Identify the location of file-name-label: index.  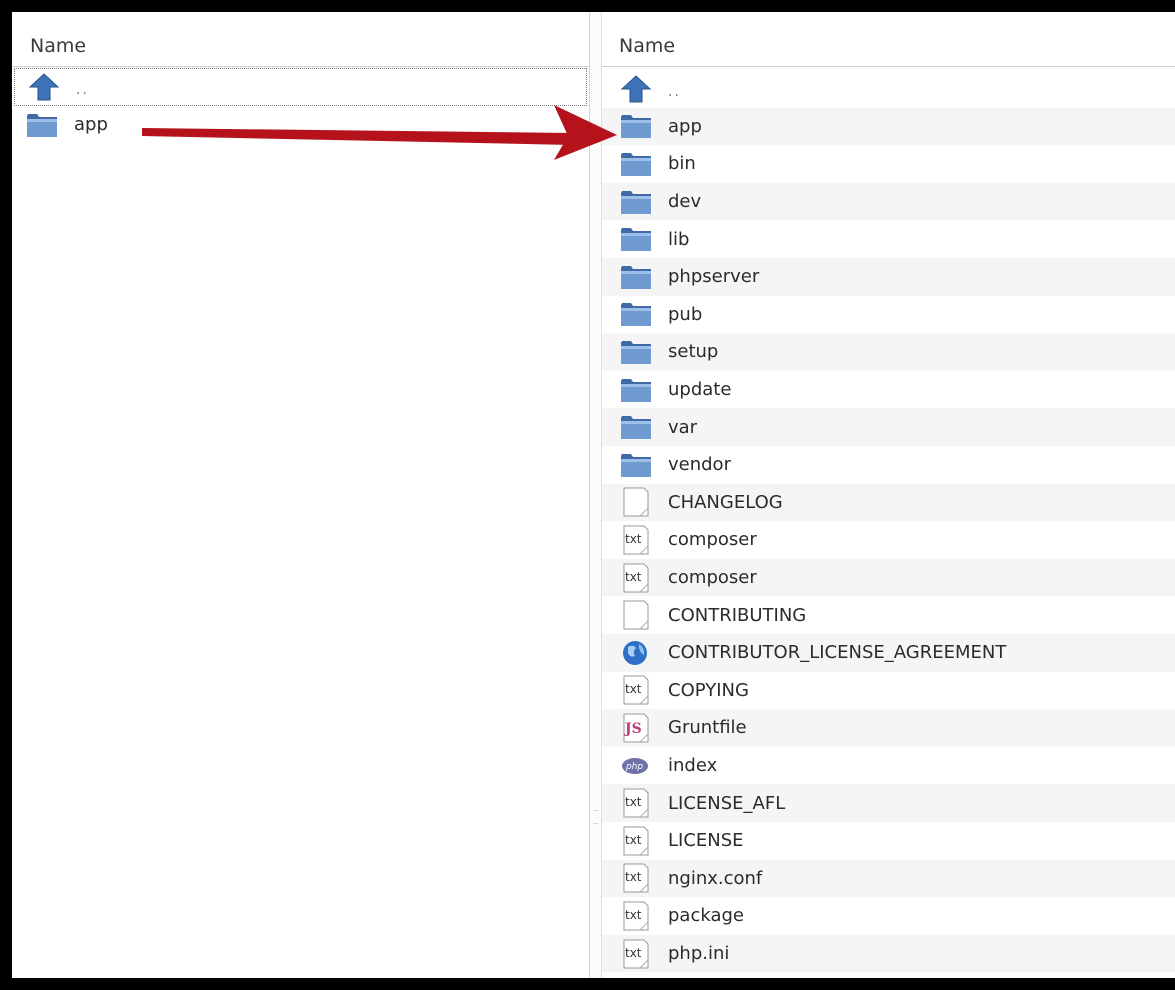
(693, 766).